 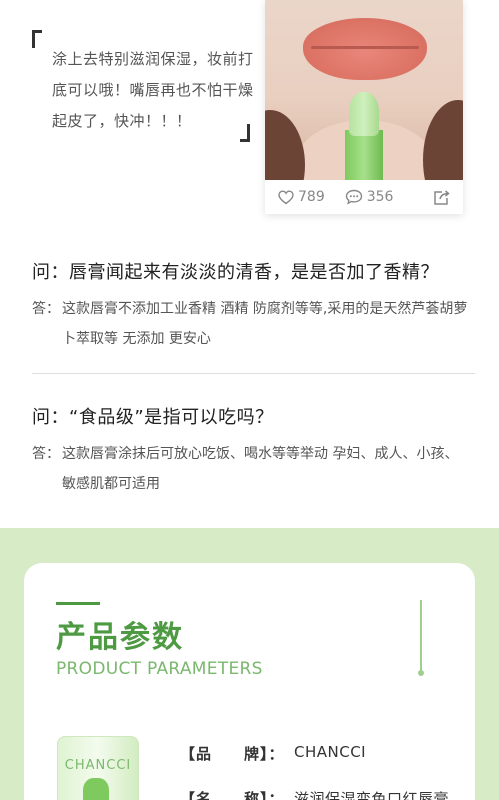 What do you see at coordinates (380, 197) in the screenshot?
I see `comment-count: 356` at bounding box center [380, 197].